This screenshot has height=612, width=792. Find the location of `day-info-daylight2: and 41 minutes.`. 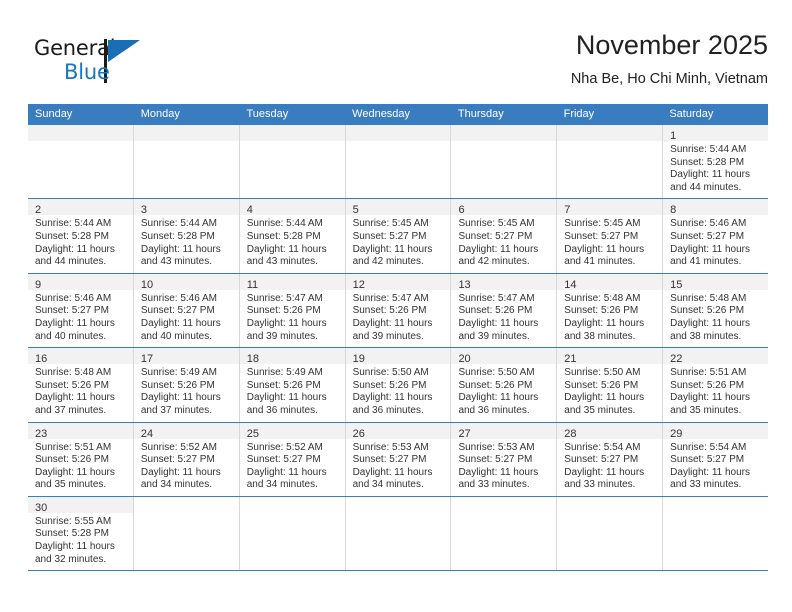

day-info-daylight2: and 41 minutes. is located at coordinates (706, 262).